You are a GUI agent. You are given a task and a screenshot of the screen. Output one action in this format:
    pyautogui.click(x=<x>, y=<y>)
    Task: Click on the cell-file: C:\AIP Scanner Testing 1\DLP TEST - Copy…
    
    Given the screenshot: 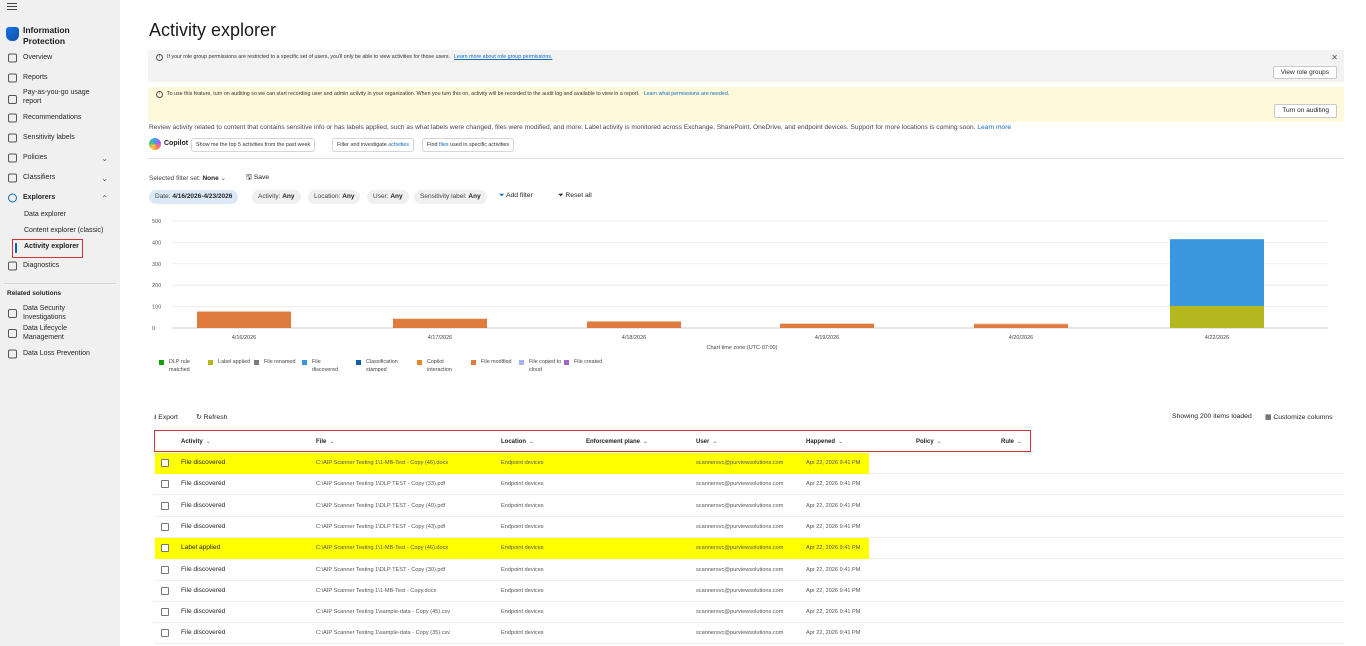 What is the action you would take?
    pyautogui.click(x=381, y=505)
    